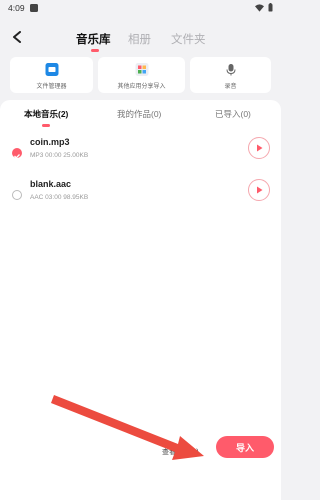 This screenshot has height=500, width=320. What do you see at coordinates (139, 114) in the screenshot?
I see `subtab-my-works: 我的作品(0)` at bounding box center [139, 114].